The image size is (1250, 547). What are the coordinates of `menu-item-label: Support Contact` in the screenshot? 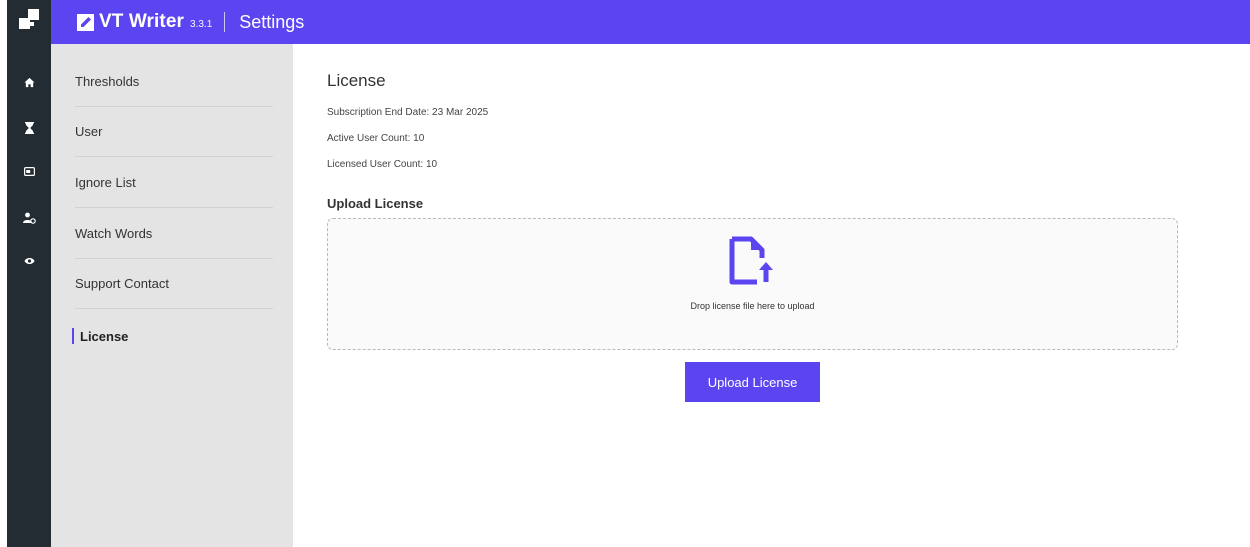 It's located at (122, 283).